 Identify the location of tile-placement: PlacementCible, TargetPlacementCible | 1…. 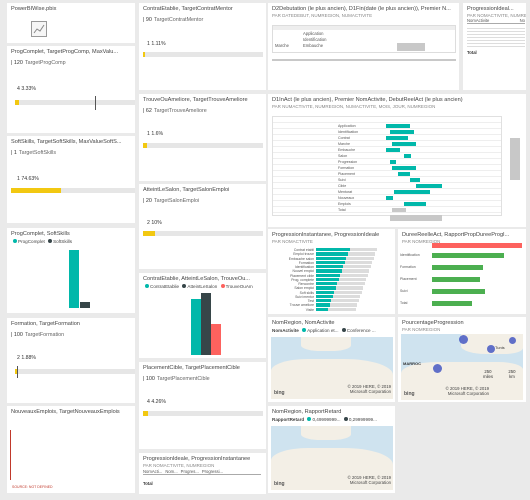
(202, 405).